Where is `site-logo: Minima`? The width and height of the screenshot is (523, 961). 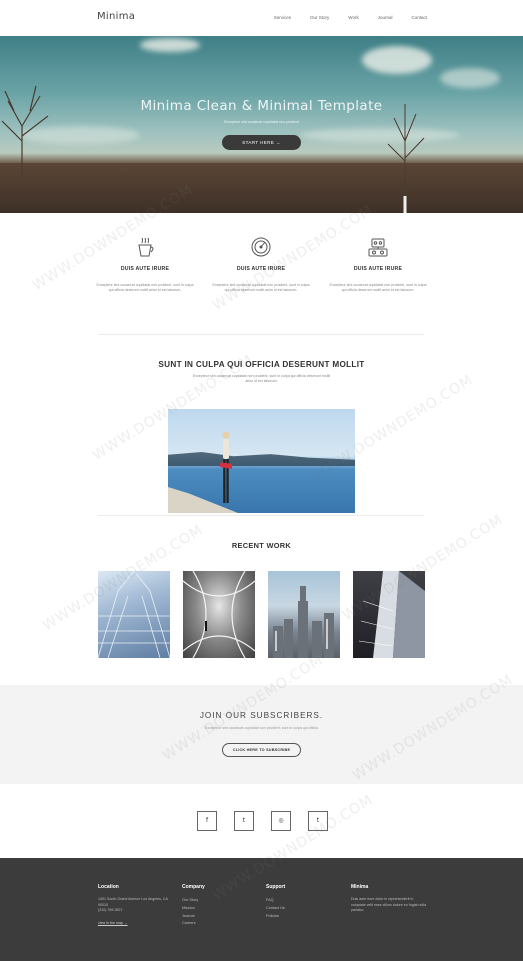 site-logo: Minima is located at coordinates (116, 16).